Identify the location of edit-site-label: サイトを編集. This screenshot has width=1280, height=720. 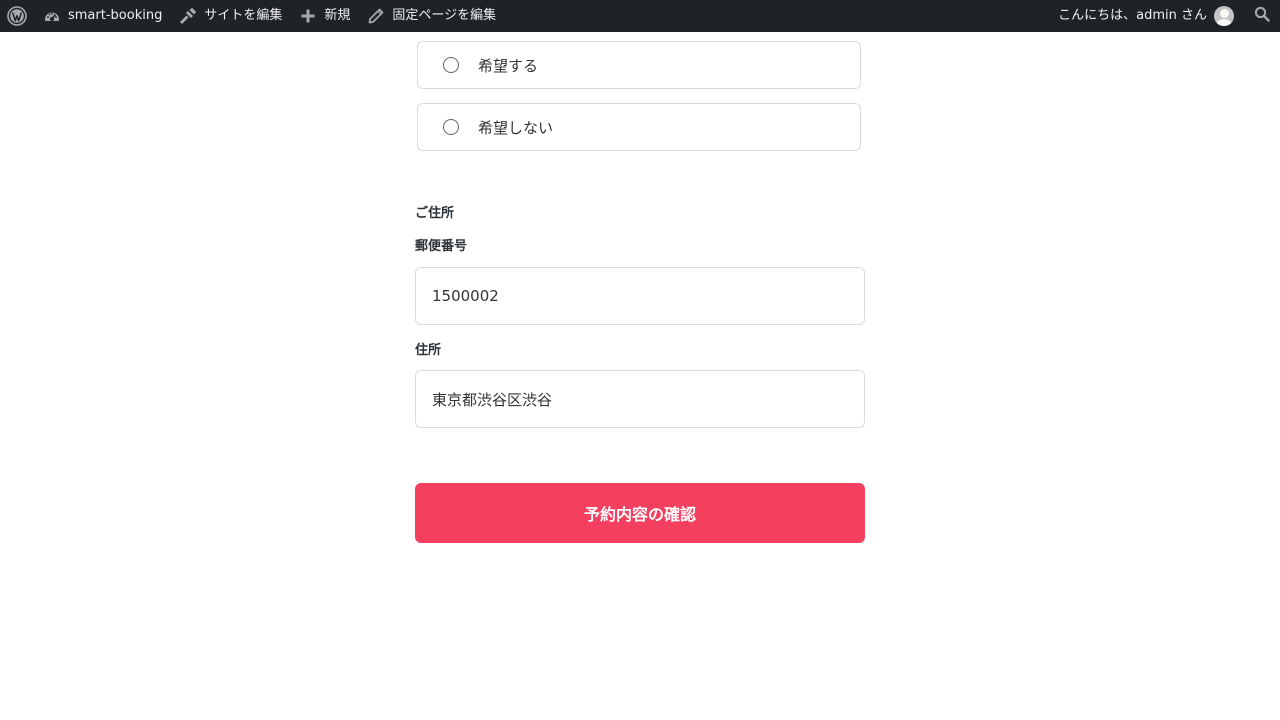
(243, 15).